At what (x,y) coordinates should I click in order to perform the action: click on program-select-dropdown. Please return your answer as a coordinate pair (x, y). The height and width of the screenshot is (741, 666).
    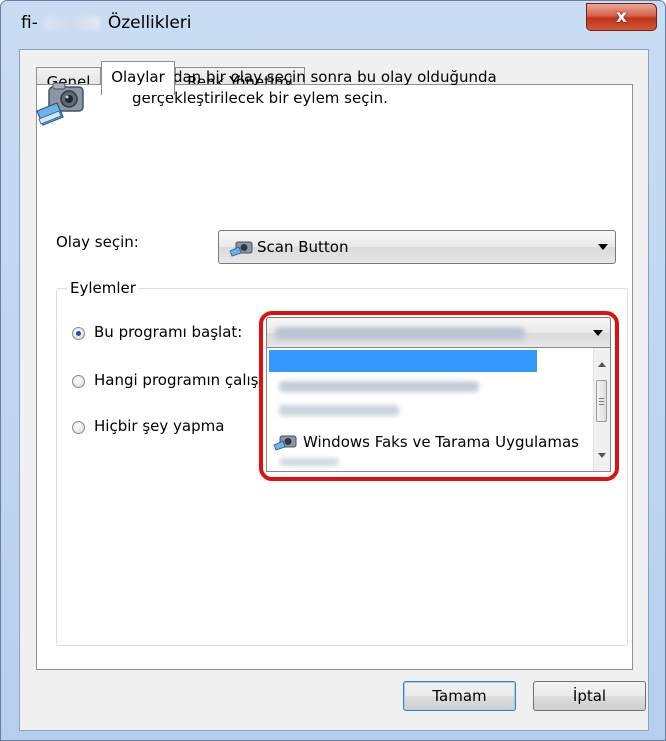
    Looking at the image, I should click on (438, 333).